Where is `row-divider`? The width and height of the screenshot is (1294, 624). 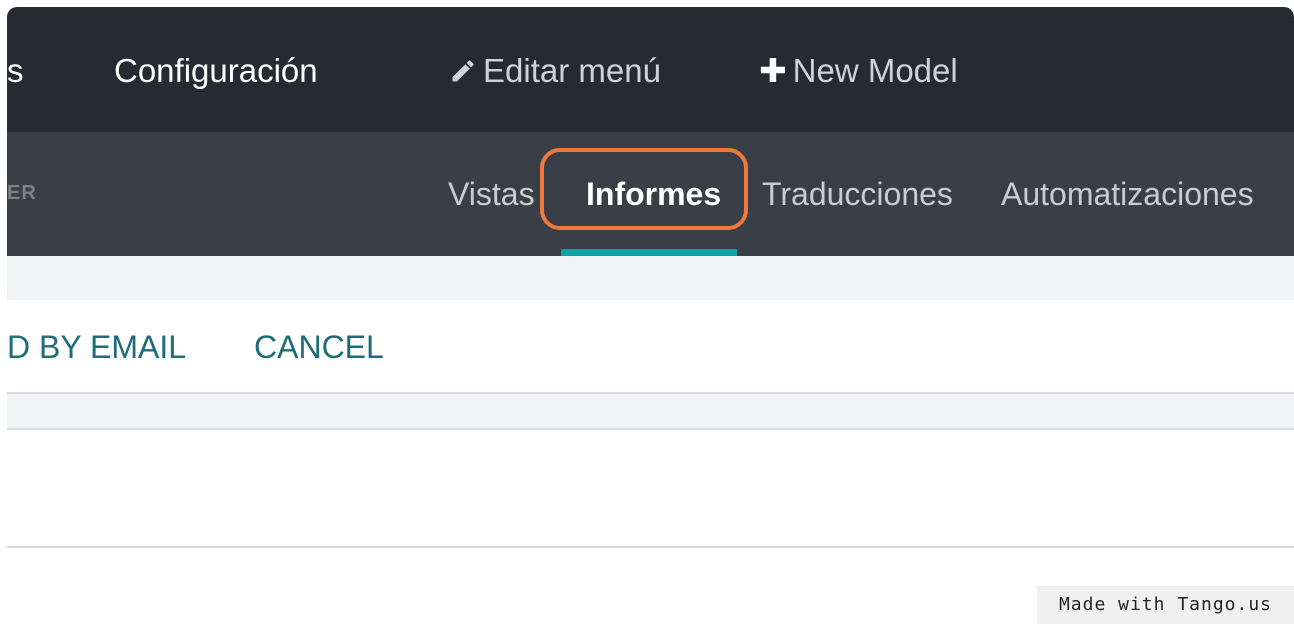
row-divider is located at coordinates (650, 547).